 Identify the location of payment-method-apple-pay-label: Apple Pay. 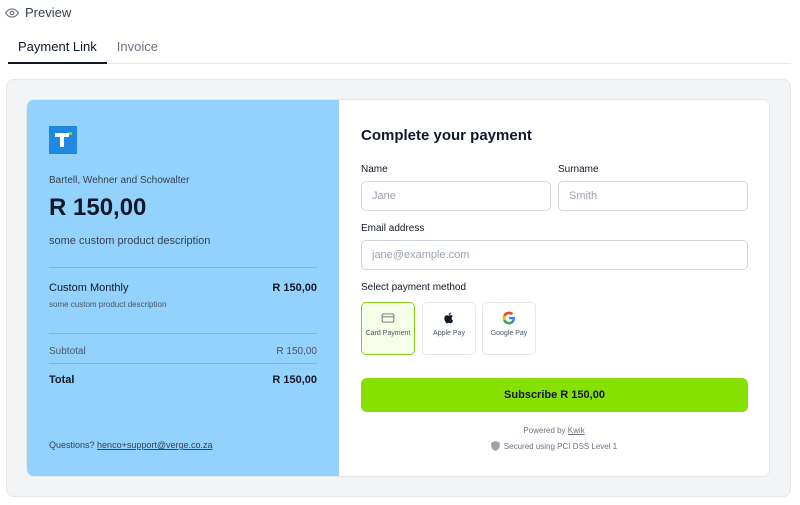
(449, 333).